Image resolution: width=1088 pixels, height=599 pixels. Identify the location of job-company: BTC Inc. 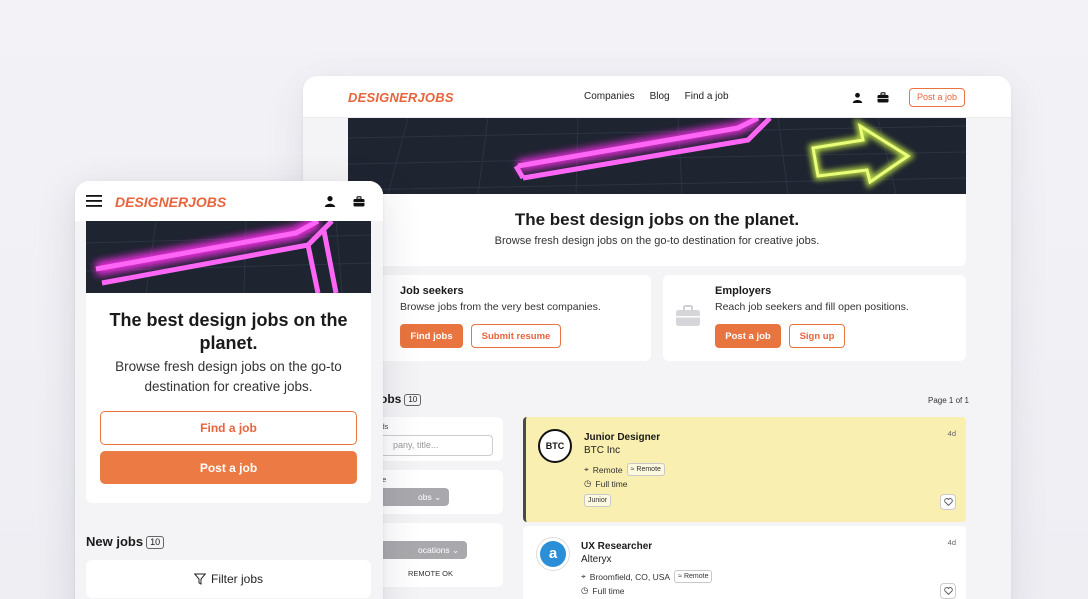
(602, 450).